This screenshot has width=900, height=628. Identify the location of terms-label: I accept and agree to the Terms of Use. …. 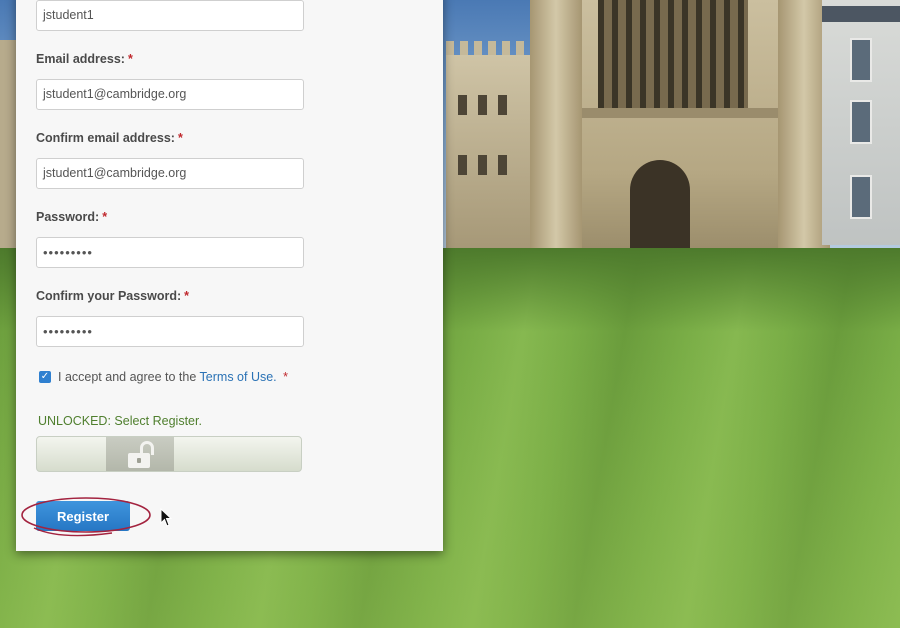
(173, 377).